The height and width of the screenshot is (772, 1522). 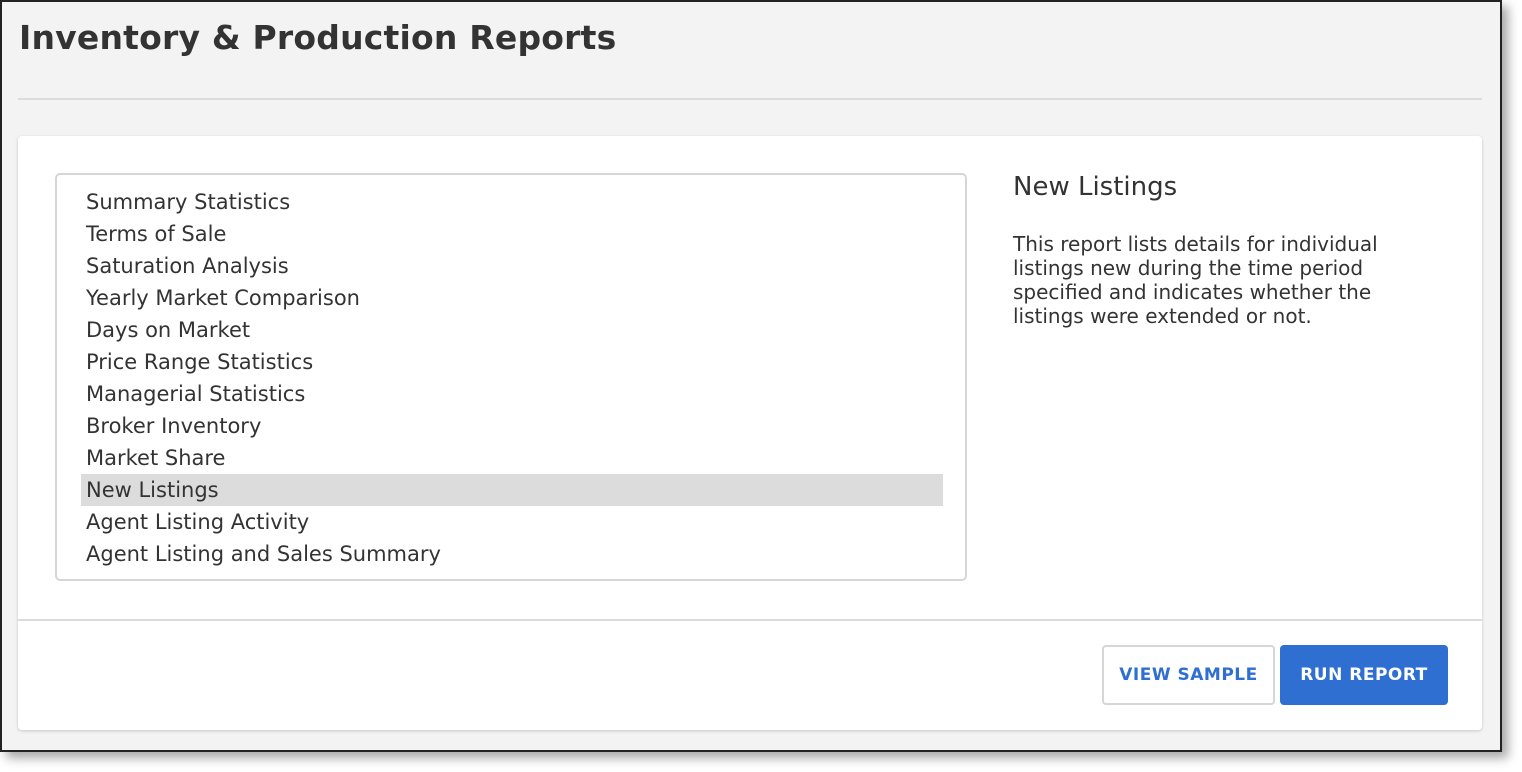 What do you see at coordinates (1188, 675) in the screenshot?
I see `view-sample-button: VIEW SAMPLE` at bounding box center [1188, 675].